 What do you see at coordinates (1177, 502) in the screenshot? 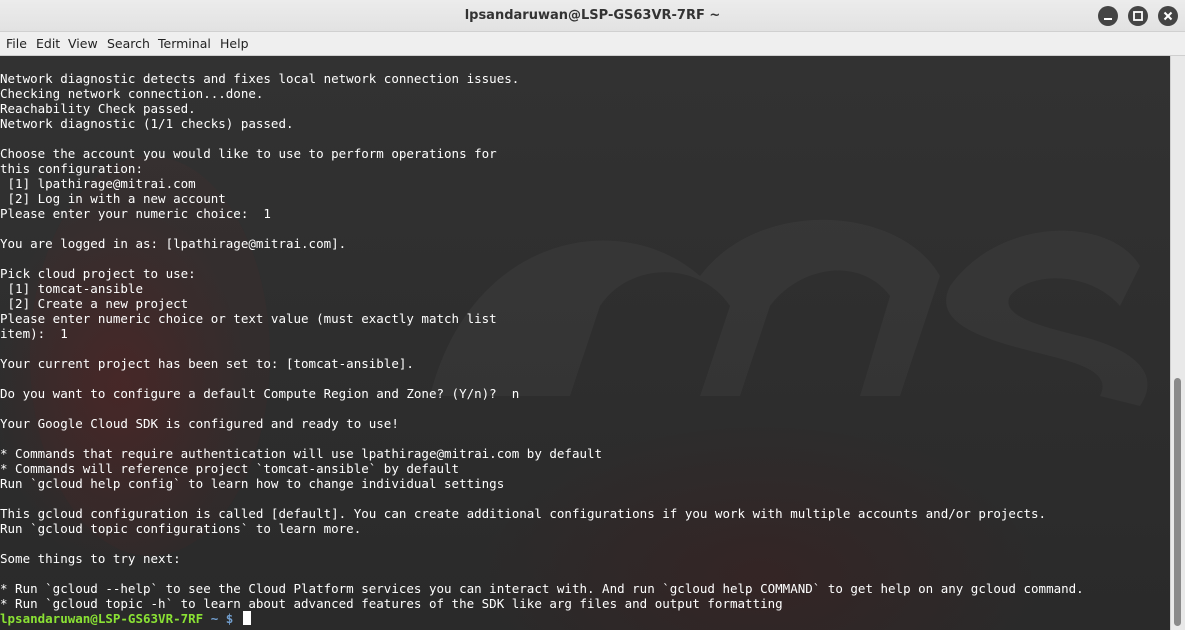
I see `scrollbar-thumb` at bounding box center [1177, 502].